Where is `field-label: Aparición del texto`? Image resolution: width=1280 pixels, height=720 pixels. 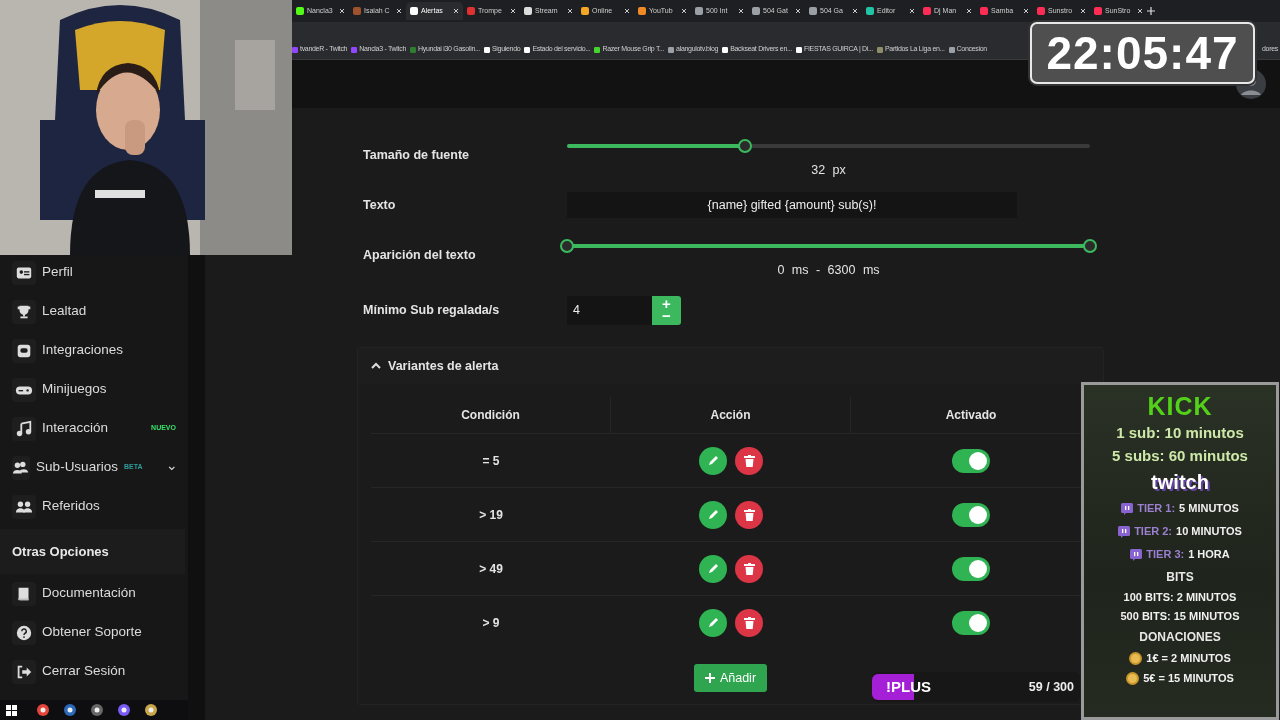 field-label: Aparición del texto is located at coordinates (419, 255).